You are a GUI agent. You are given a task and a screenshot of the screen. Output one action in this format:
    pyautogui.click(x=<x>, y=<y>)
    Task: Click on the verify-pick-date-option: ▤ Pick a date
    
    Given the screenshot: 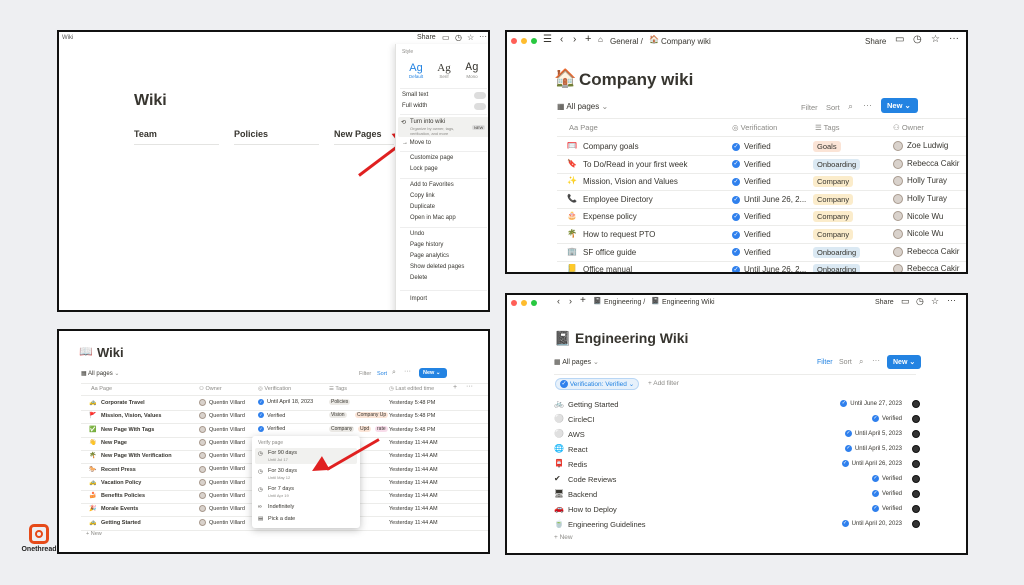 What is the action you would take?
    pyautogui.click(x=306, y=519)
    